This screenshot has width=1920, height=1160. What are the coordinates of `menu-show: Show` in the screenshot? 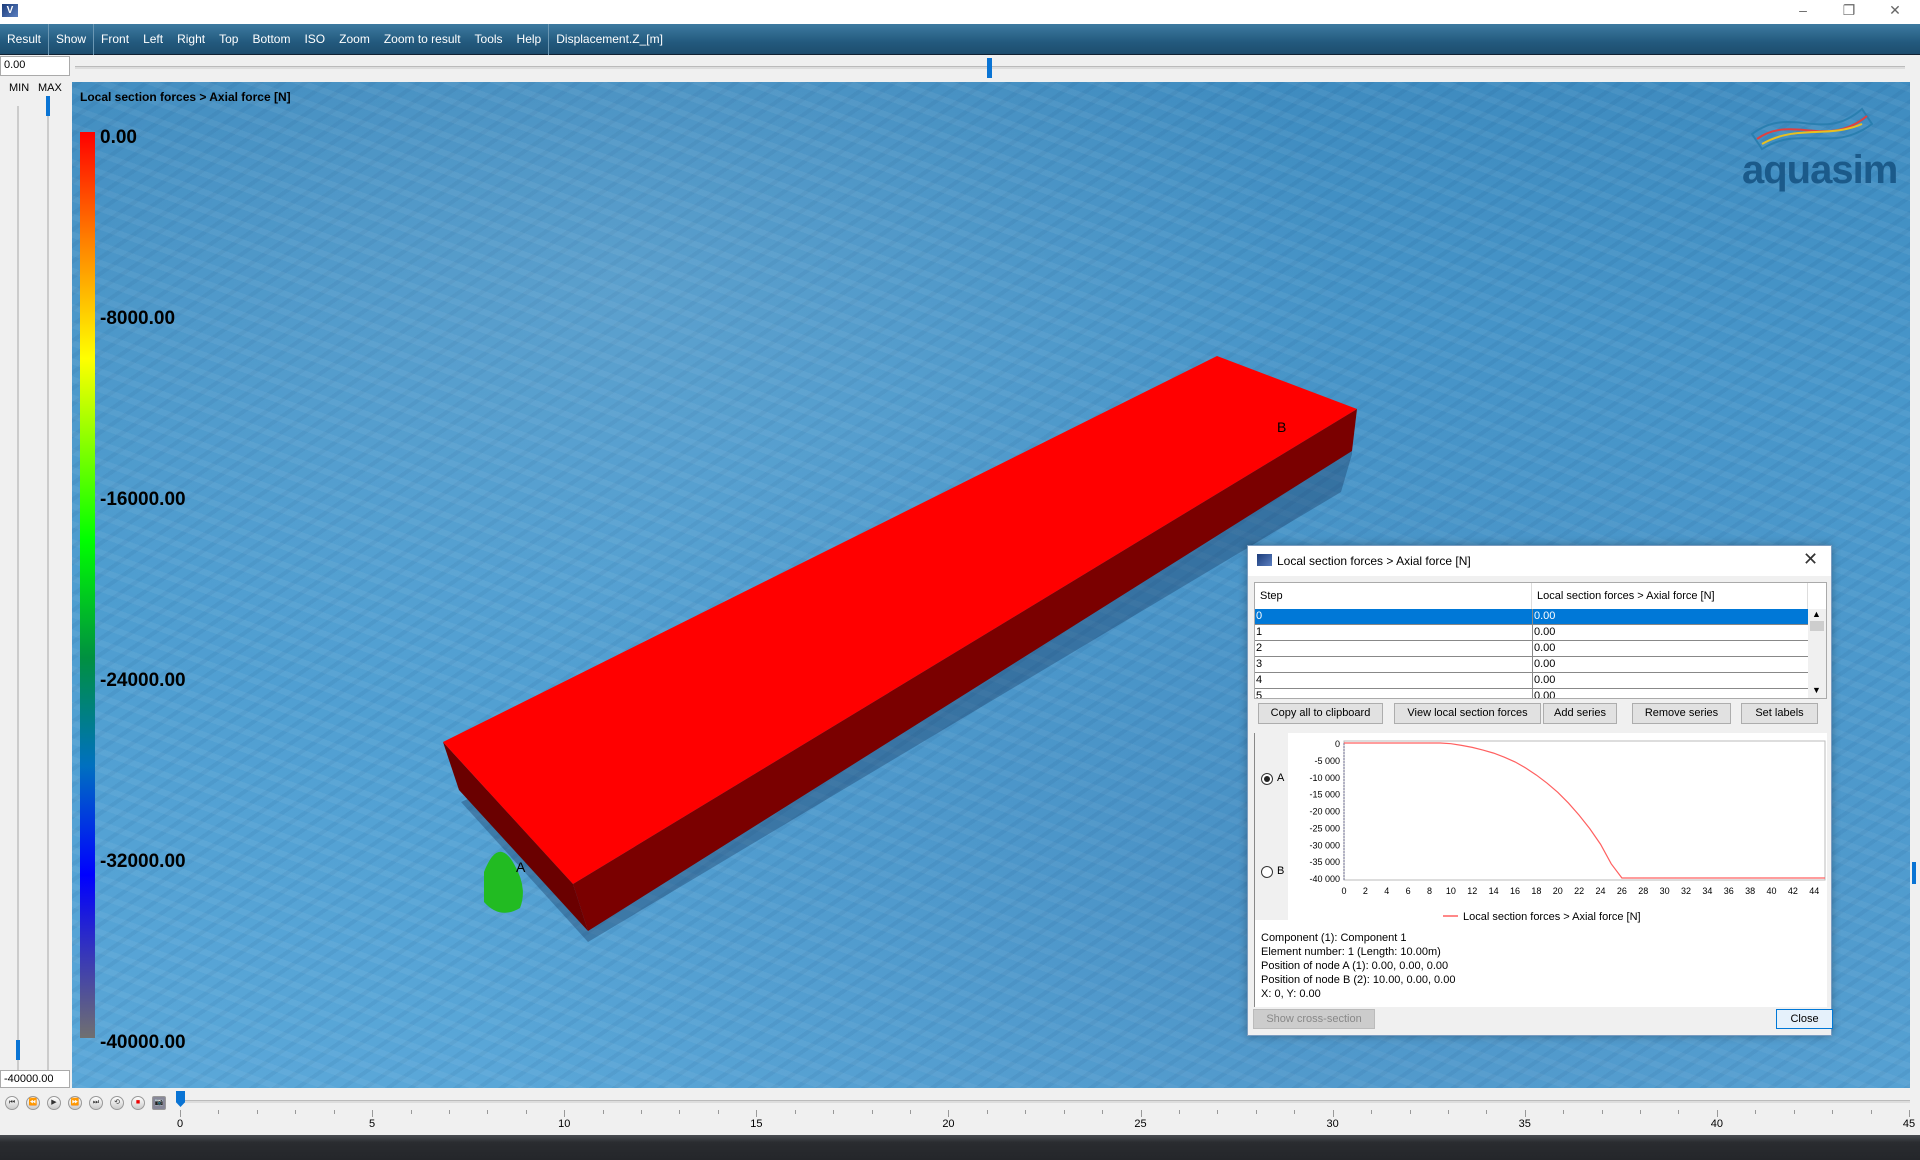 It's located at (71, 39).